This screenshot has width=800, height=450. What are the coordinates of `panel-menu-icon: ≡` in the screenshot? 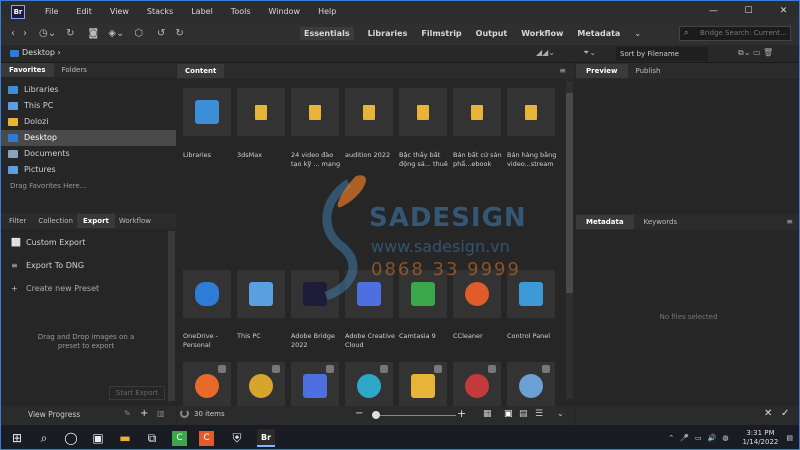 It's located at (562, 70).